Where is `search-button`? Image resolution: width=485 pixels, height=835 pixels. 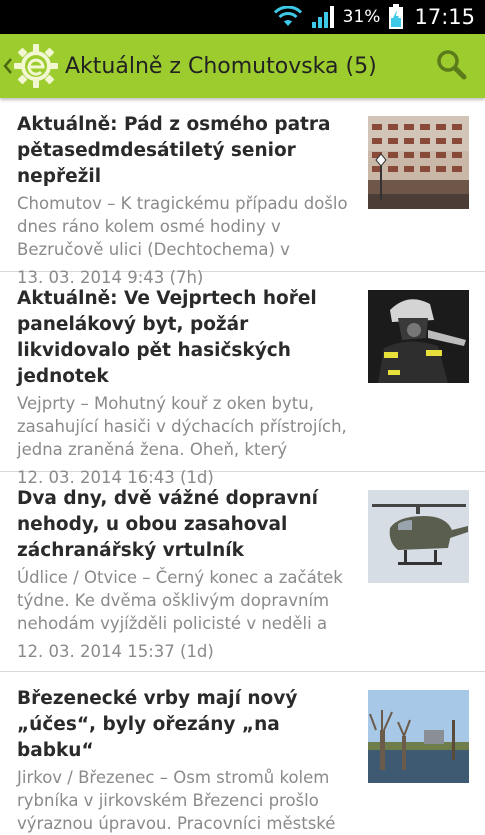
search-button is located at coordinates (451, 66).